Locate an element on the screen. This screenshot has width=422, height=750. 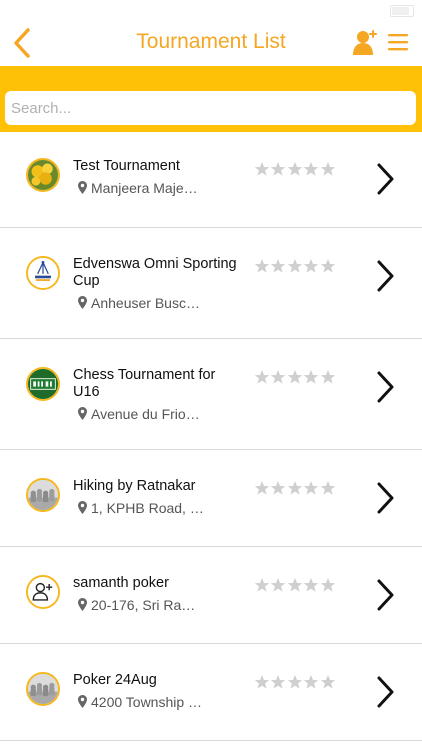
search-input is located at coordinates (210, 108).